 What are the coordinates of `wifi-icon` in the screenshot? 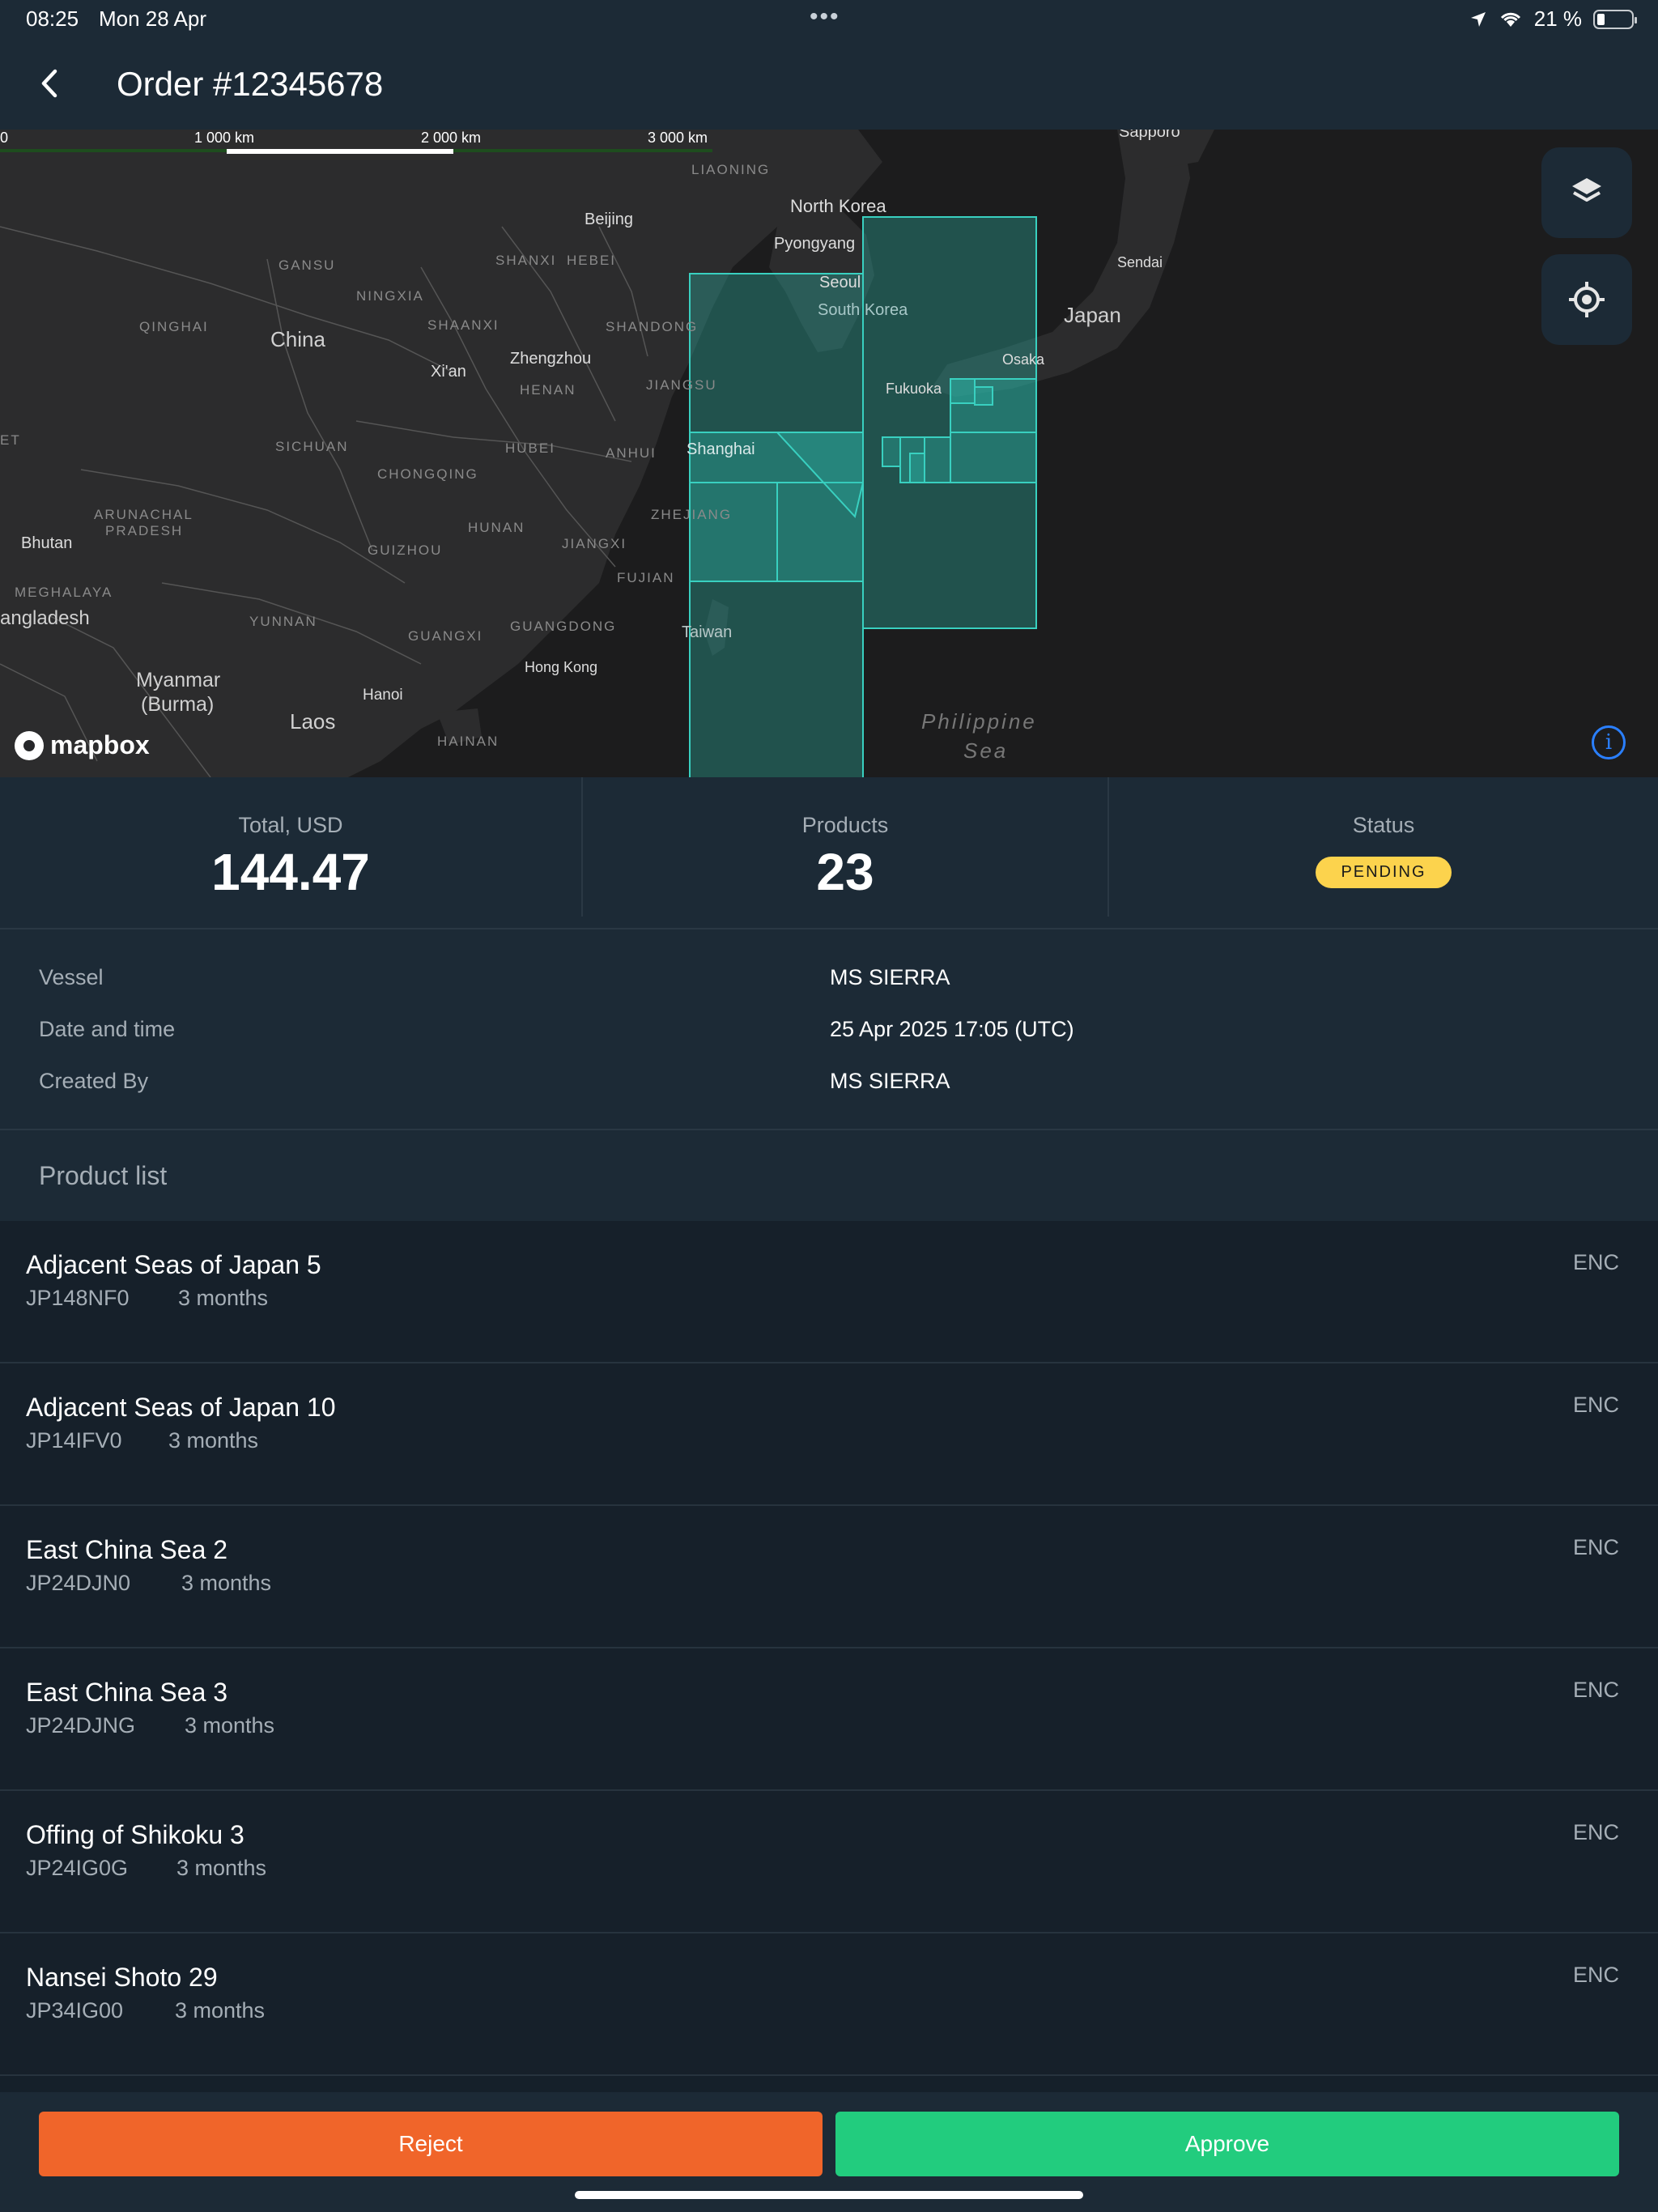 It's located at (1510, 19).